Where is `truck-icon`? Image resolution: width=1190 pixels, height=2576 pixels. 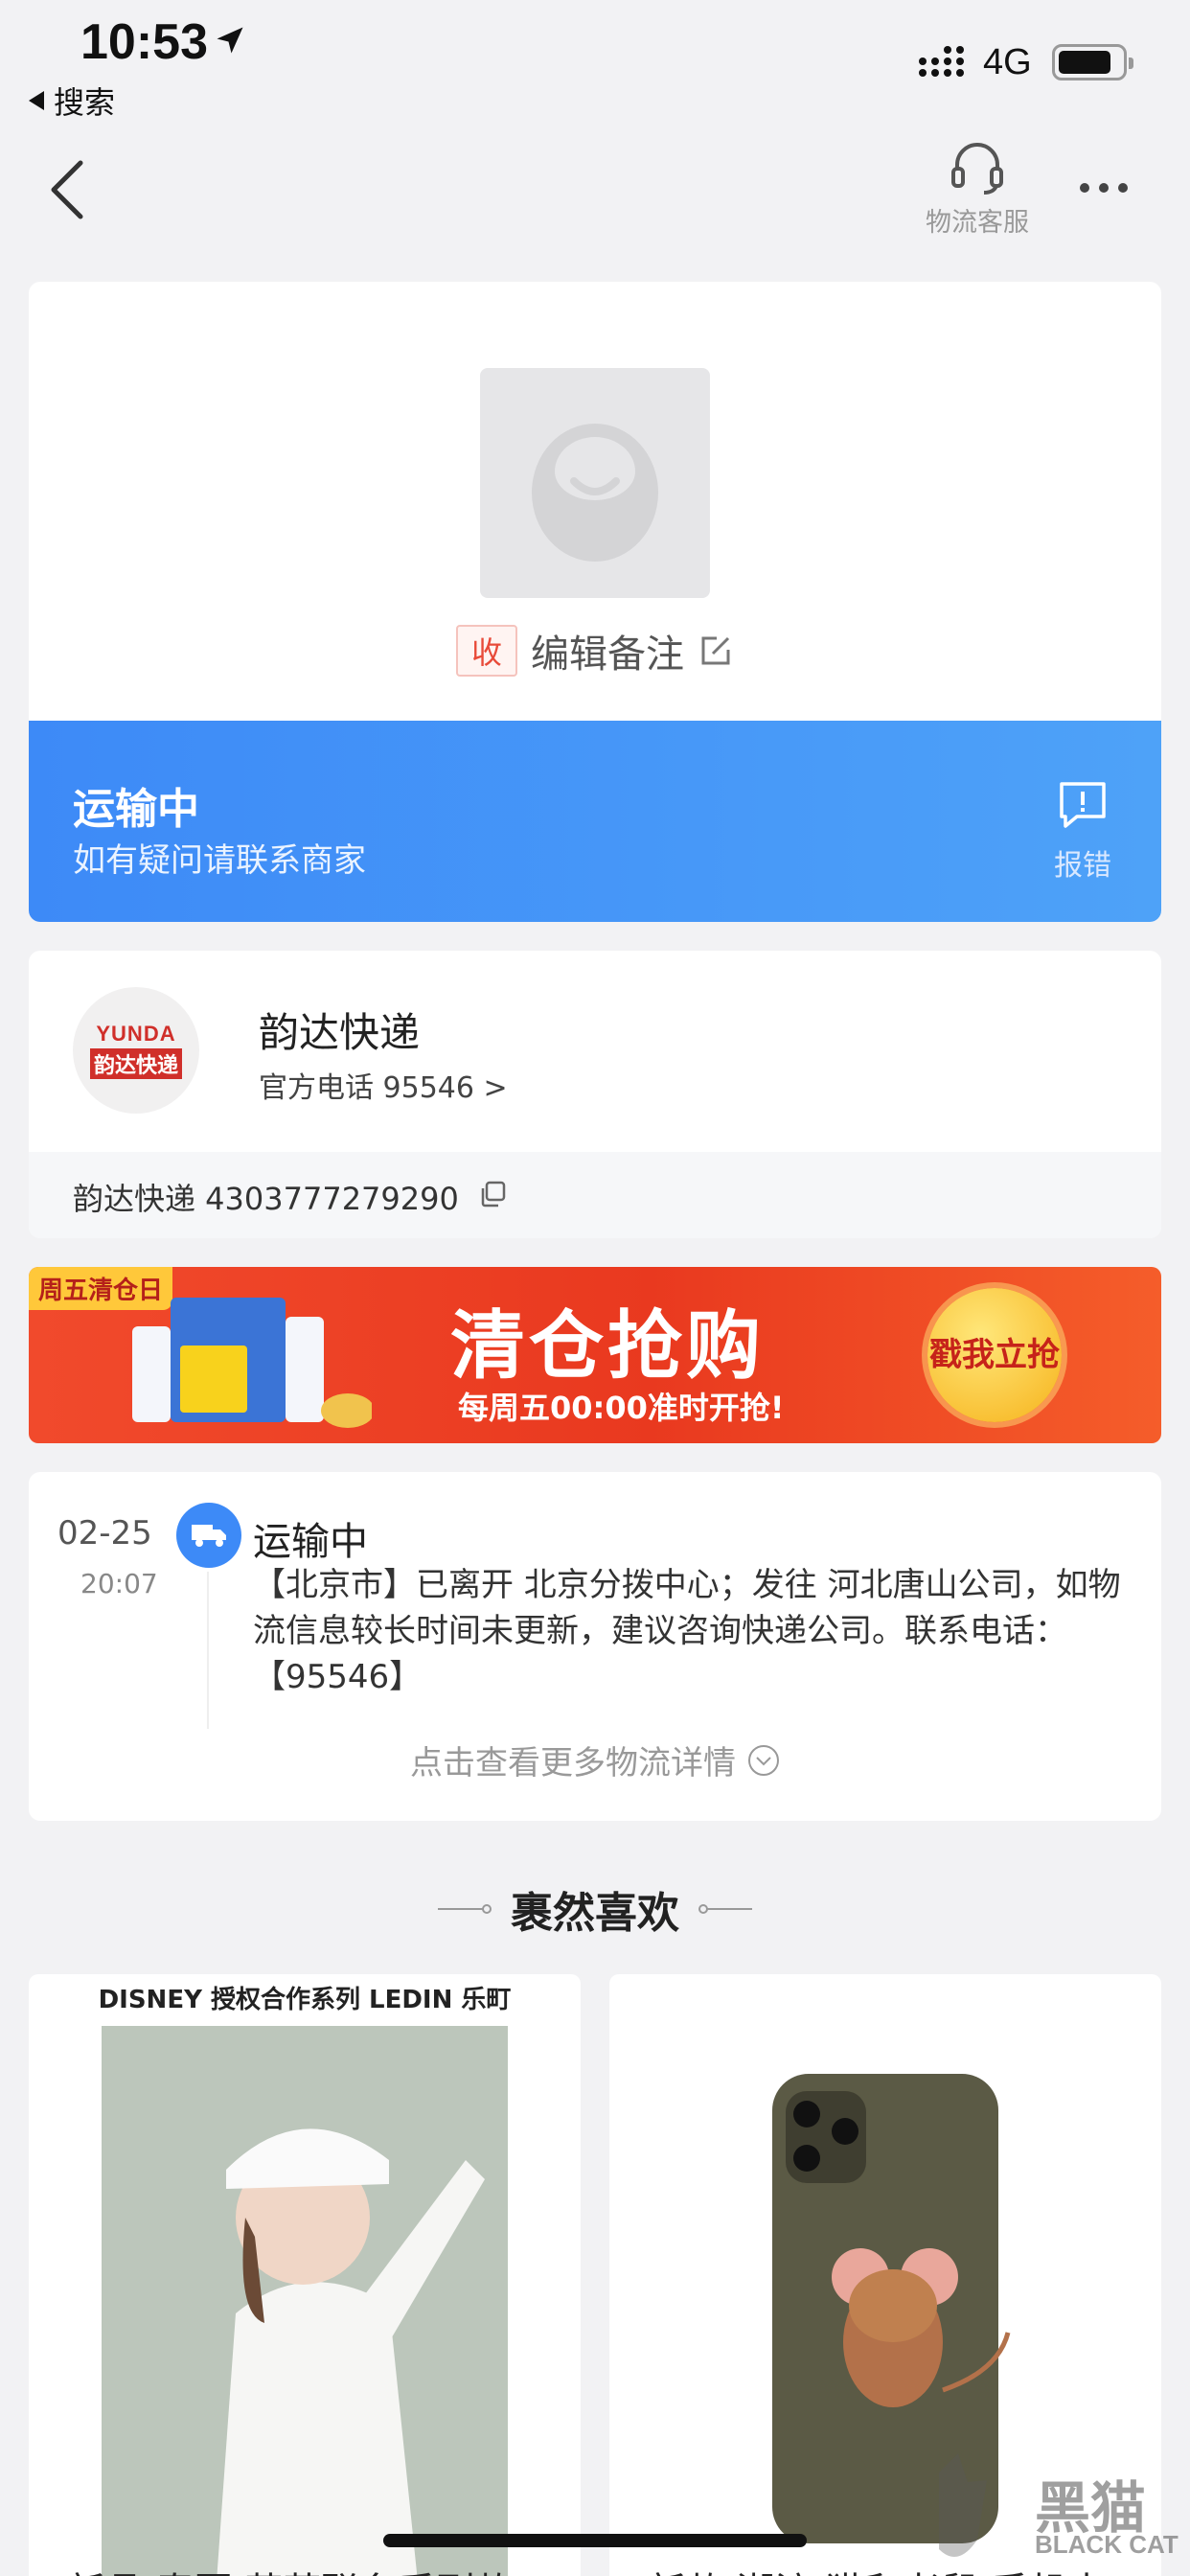
truck-icon is located at coordinates (209, 1535).